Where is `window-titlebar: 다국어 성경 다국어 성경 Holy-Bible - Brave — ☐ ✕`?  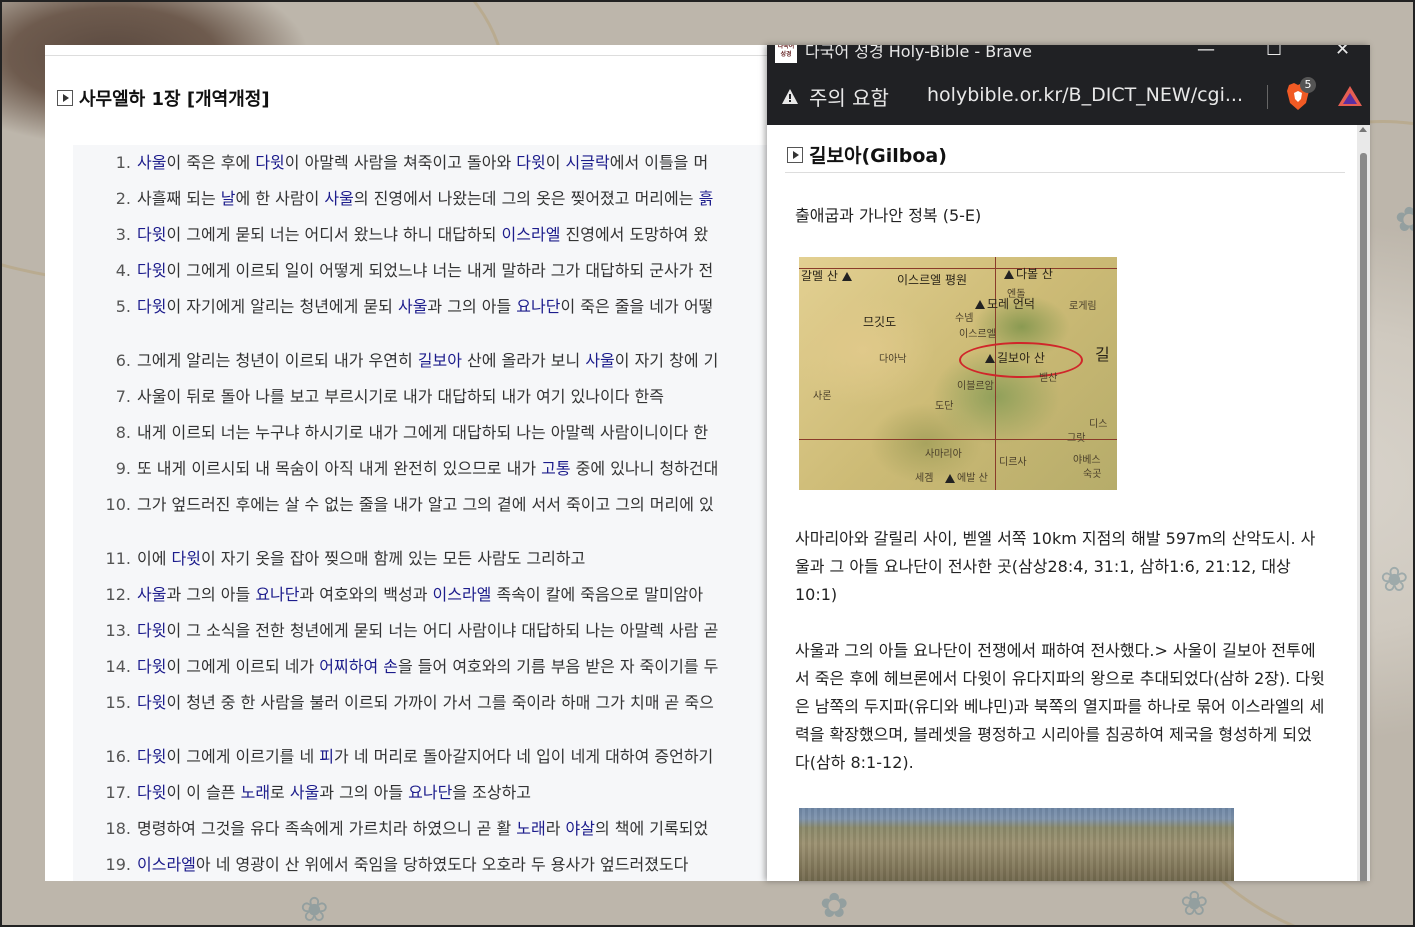
window-titlebar: 다국어 성경 다국어 성경 Holy-Bible - Brave — ☐ ✕ is located at coordinates (1068, 57).